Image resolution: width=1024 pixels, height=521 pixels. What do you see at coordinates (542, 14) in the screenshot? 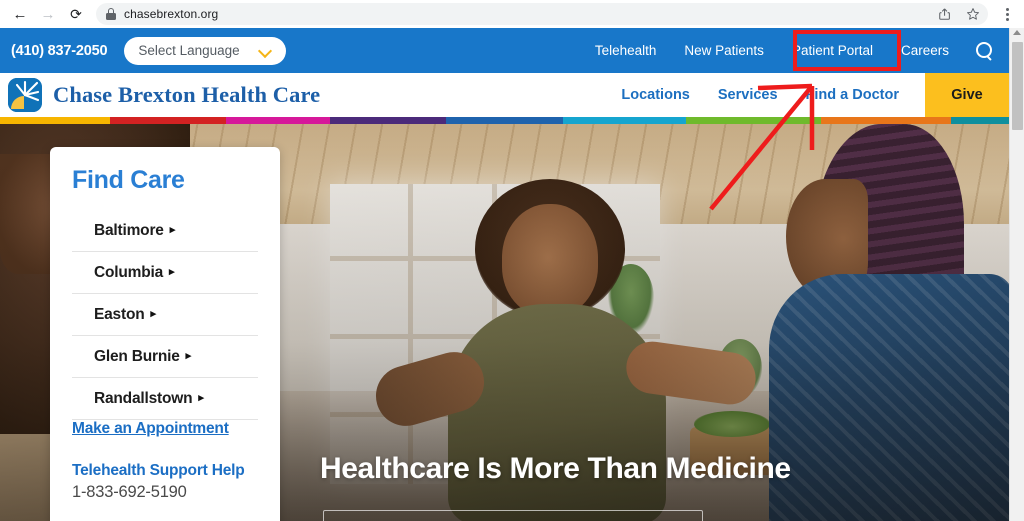
I see `address-bar: chasebrexton.org` at bounding box center [542, 14].